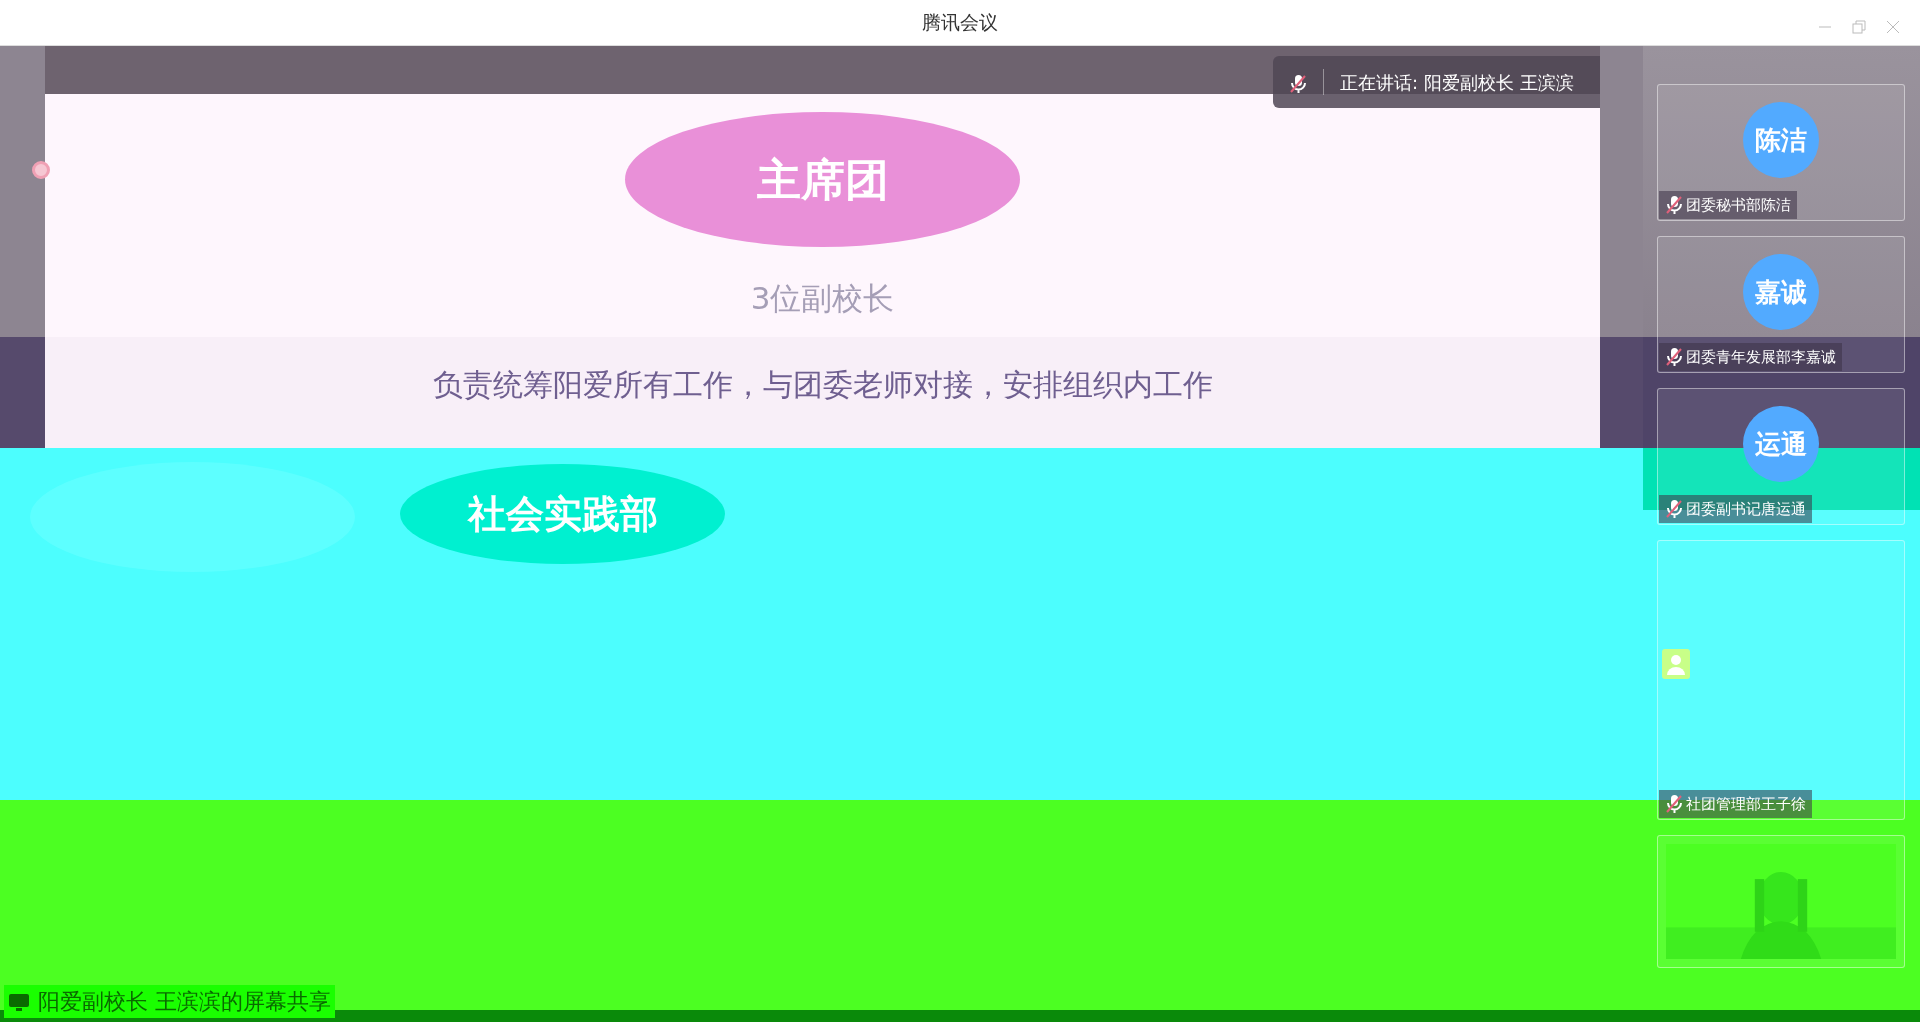 This screenshot has width=1920, height=1022. Describe the element at coordinates (1781, 901) in the screenshot. I see `participant-tile` at that location.